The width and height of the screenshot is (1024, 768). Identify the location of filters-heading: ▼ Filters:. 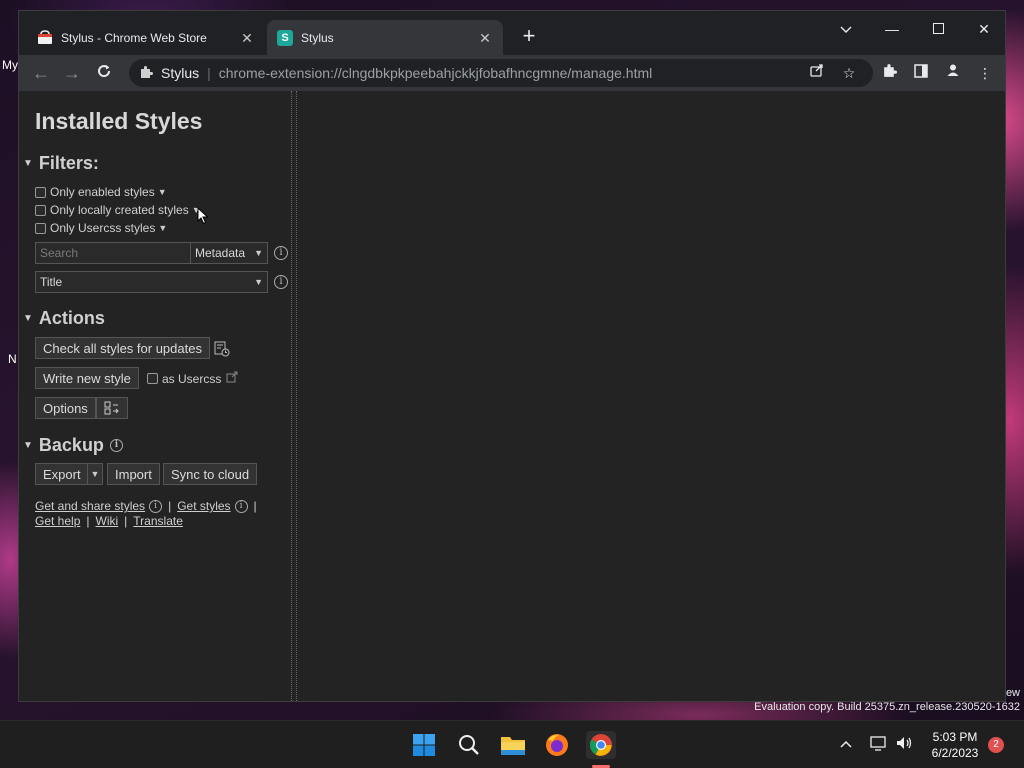
(61, 163).